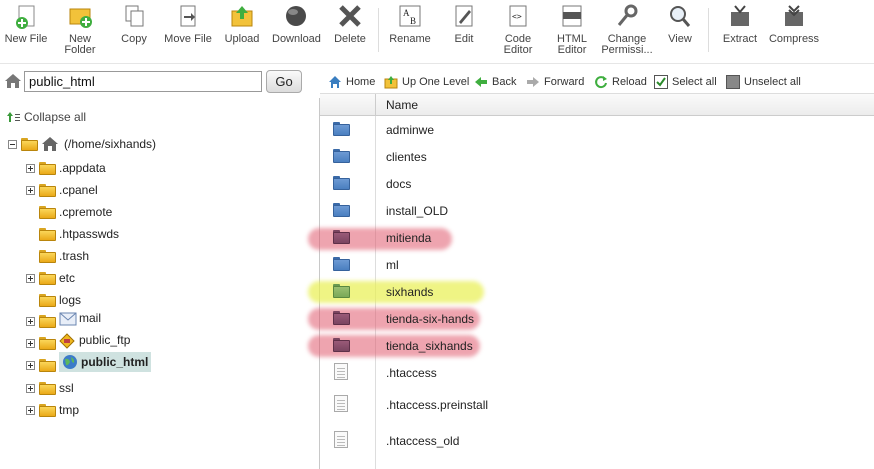  Describe the element at coordinates (661, 82) in the screenshot. I see `checkbox-checked-icon` at that location.